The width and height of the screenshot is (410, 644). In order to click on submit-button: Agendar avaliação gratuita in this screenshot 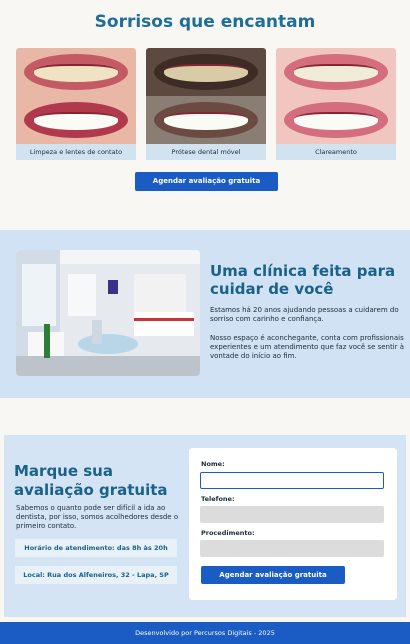, I will do `click(273, 575)`.